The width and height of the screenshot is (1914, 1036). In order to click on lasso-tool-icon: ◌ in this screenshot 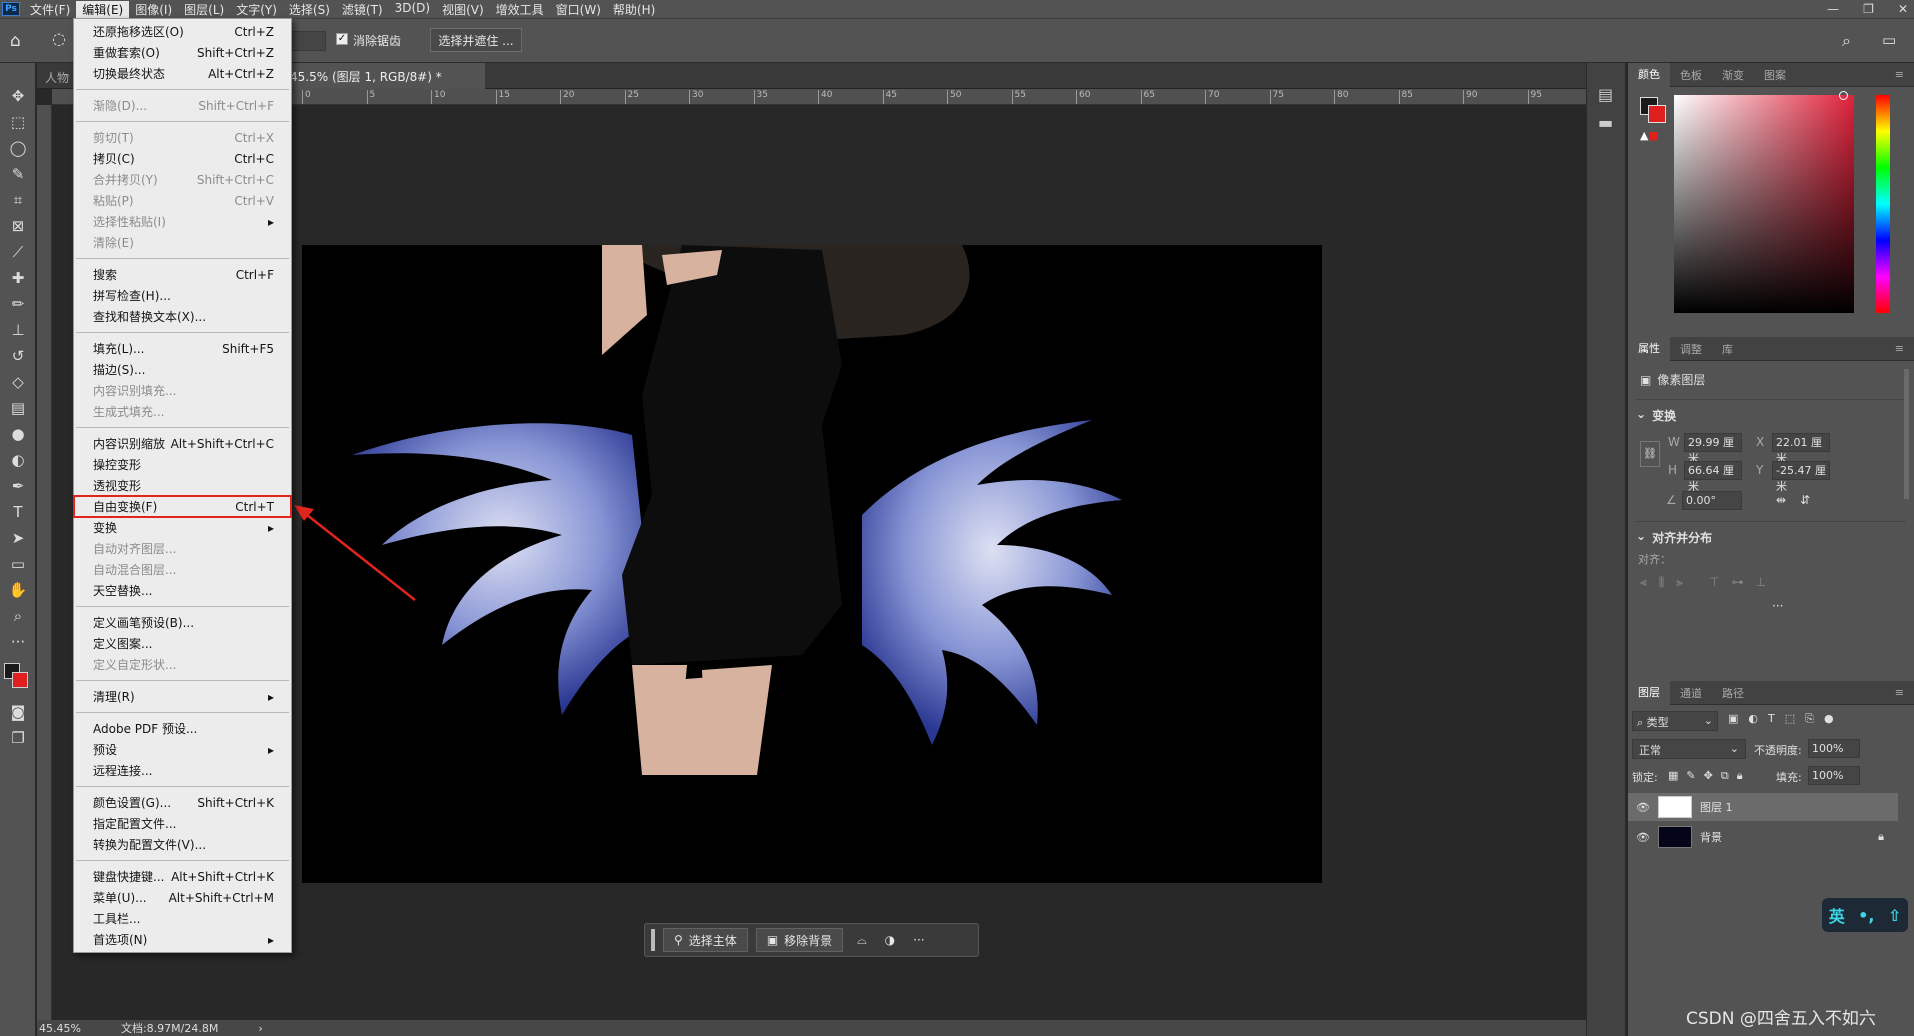, I will do `click(59, 38)`.